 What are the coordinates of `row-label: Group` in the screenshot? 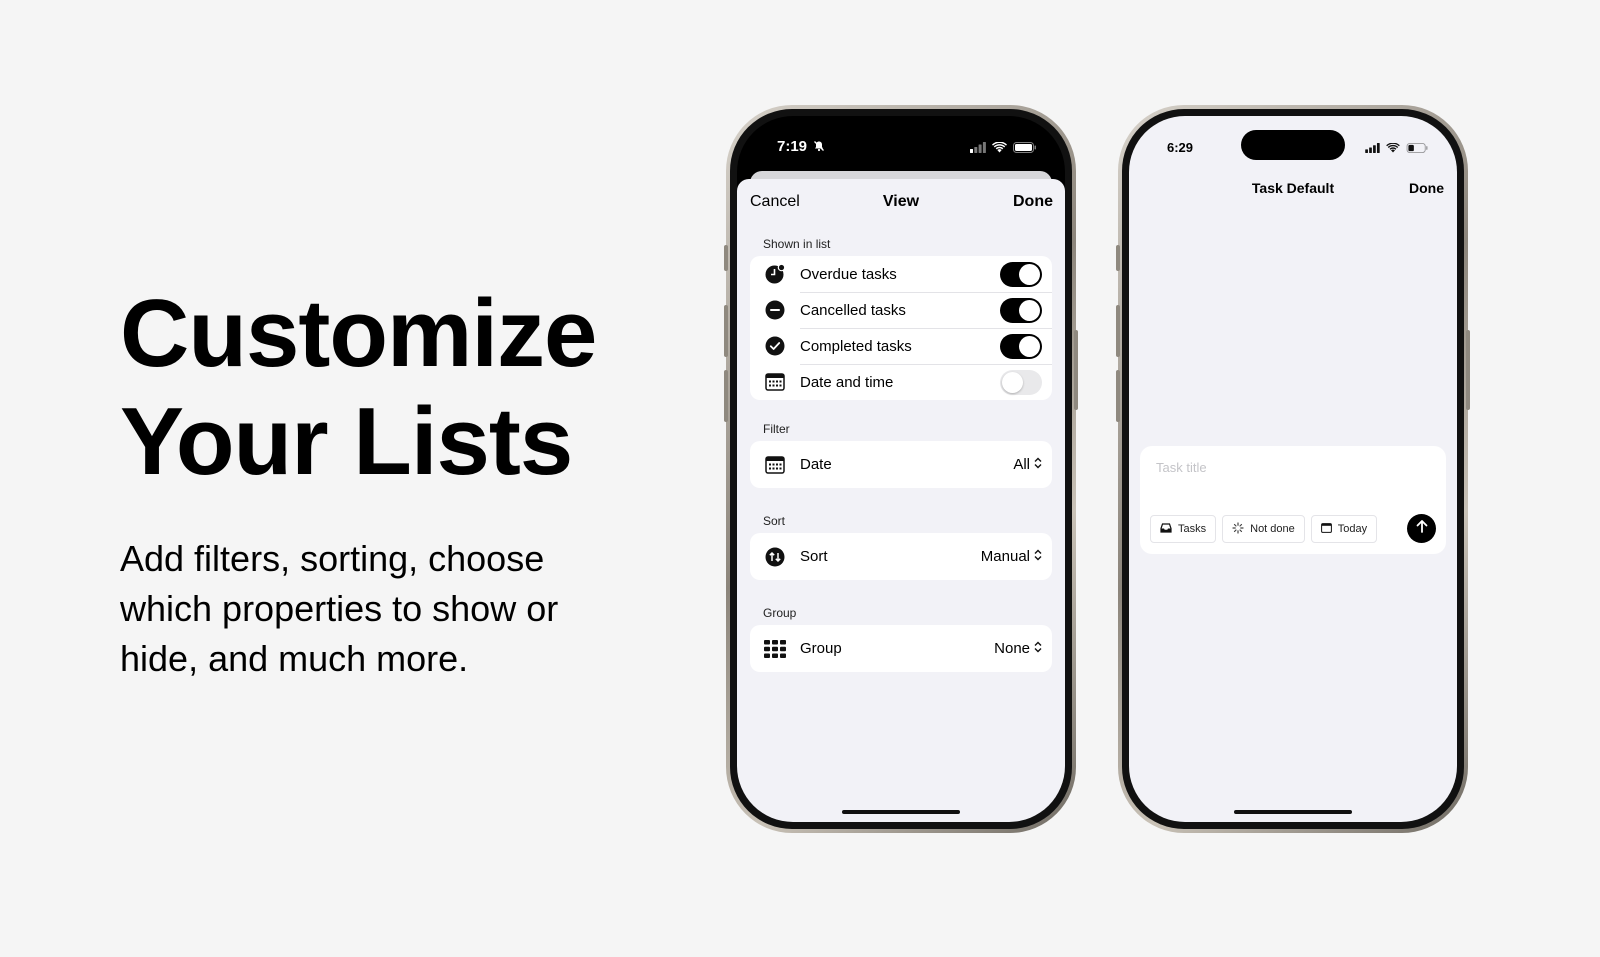 It's located at (821, 648).